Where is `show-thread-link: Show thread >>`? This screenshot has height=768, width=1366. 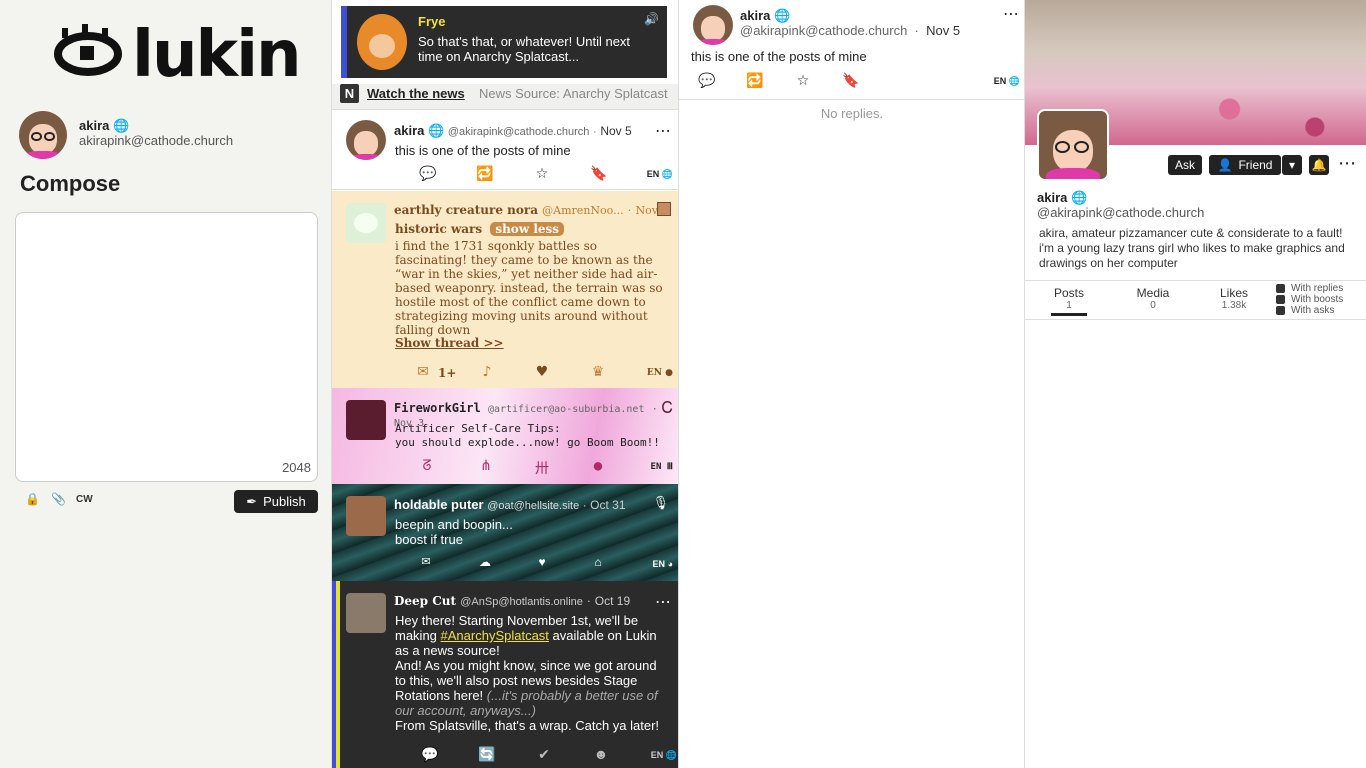
show-thread-link: Show thread >> is located at coordinates (449, 343).